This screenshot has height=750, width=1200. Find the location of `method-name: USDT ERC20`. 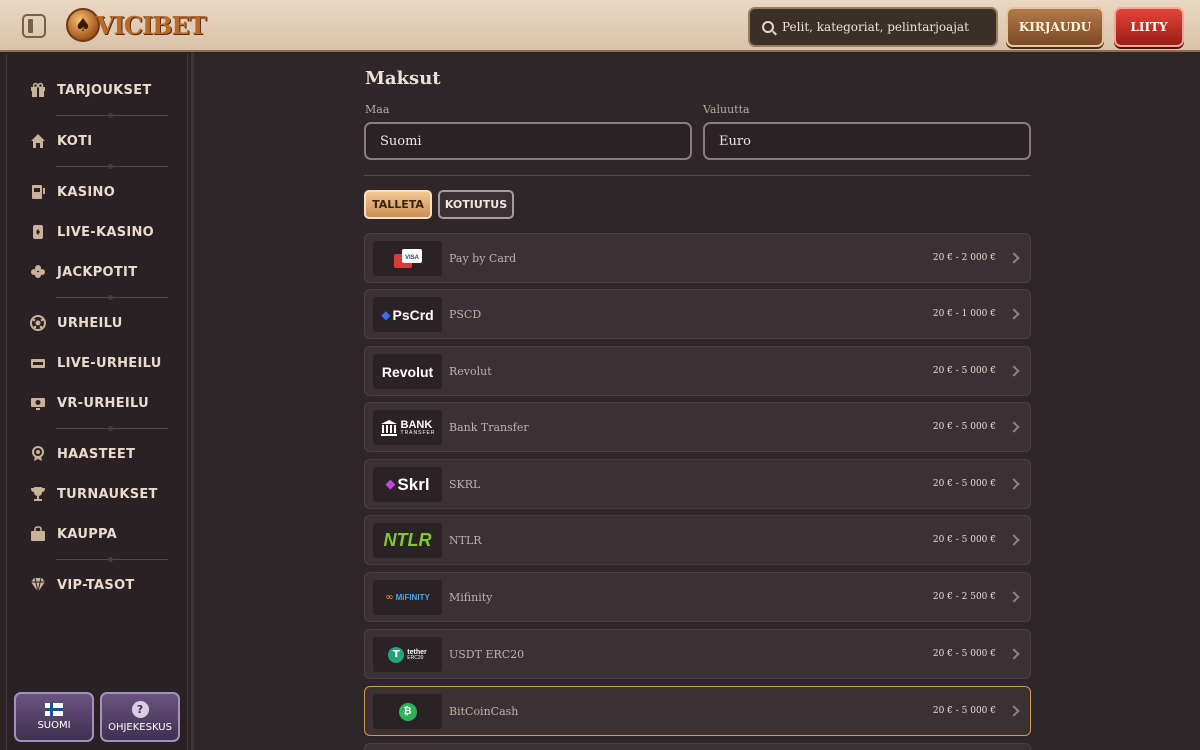

method-name: USDT ERC20 is located at coordinates (487, 654).